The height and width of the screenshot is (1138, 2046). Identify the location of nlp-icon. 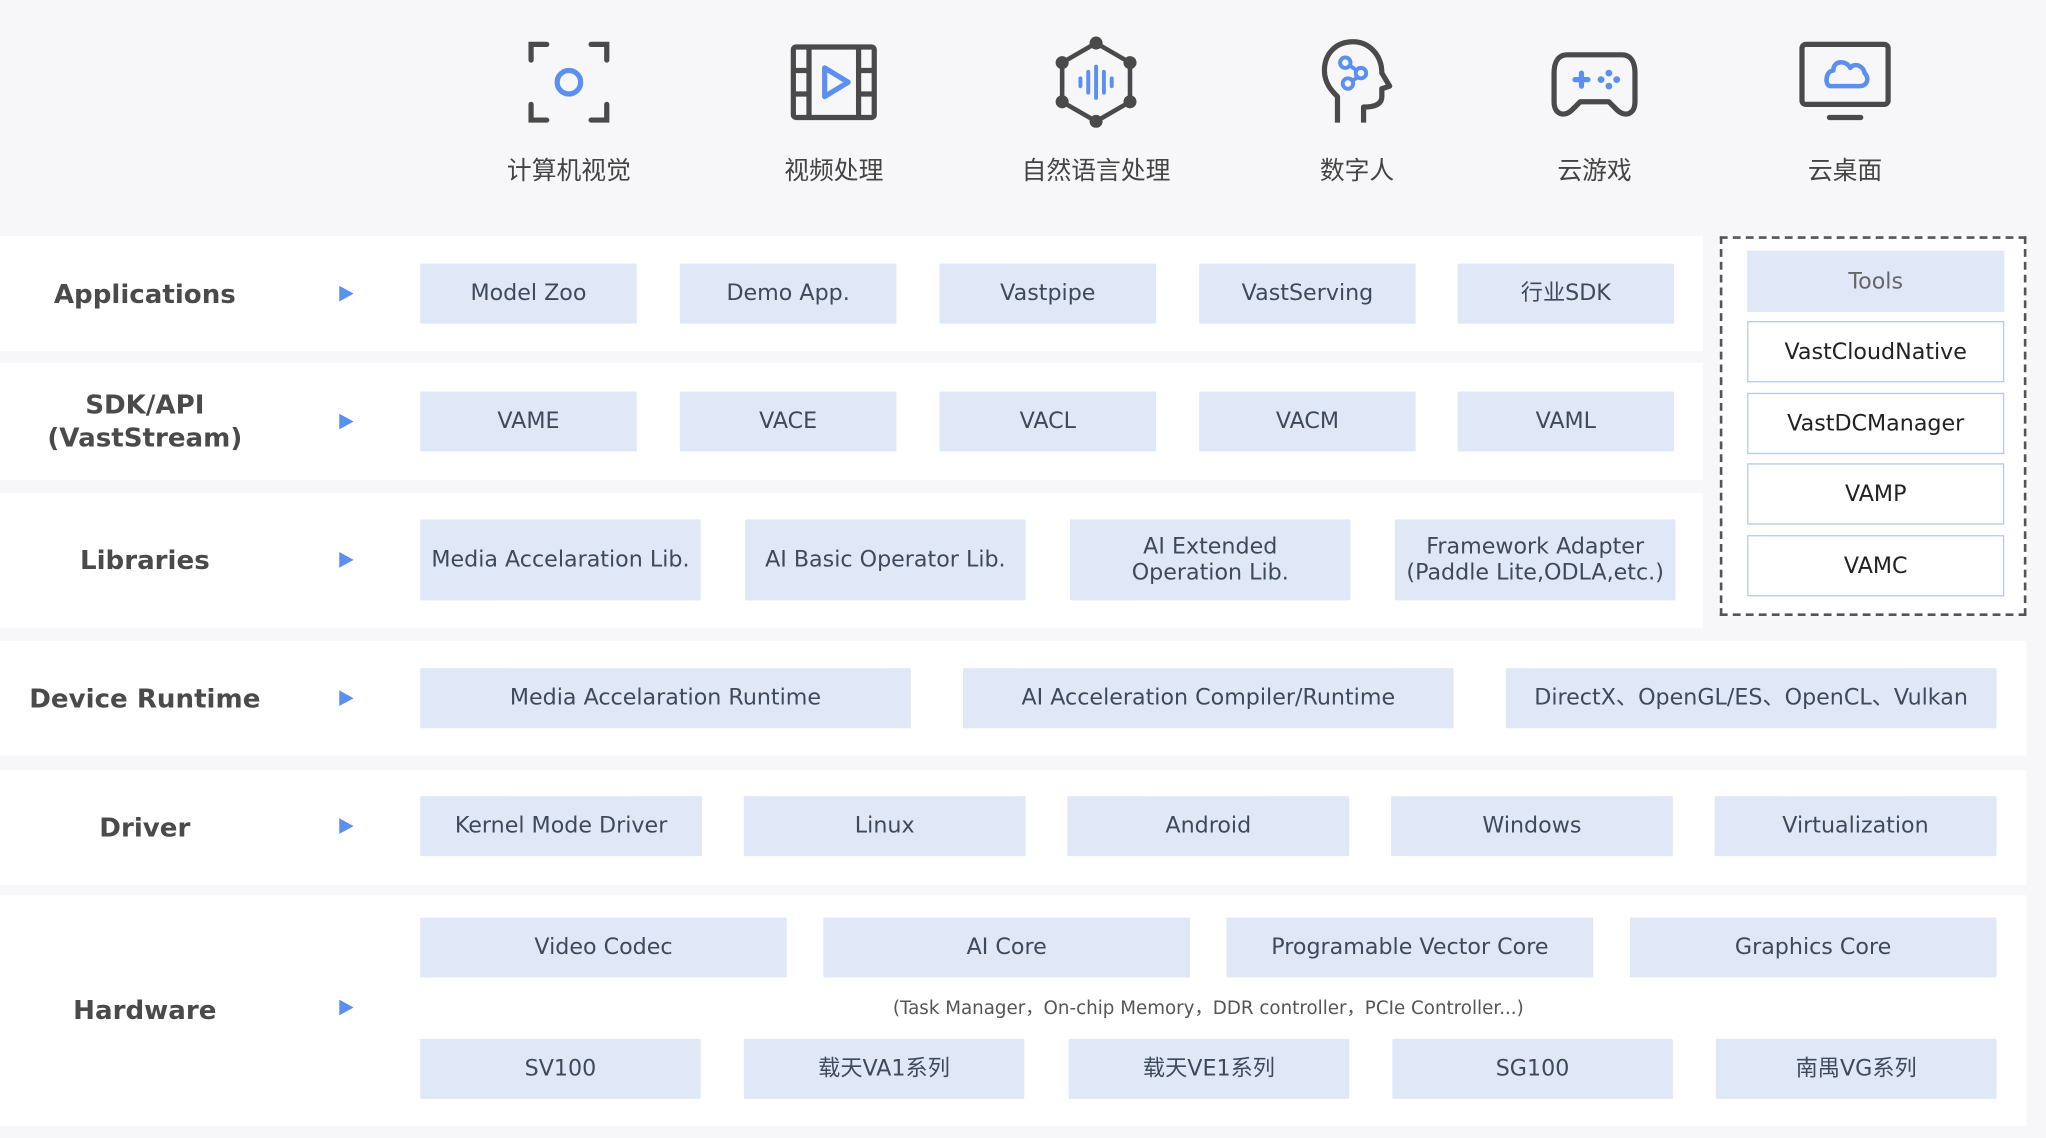
(1096, 82).